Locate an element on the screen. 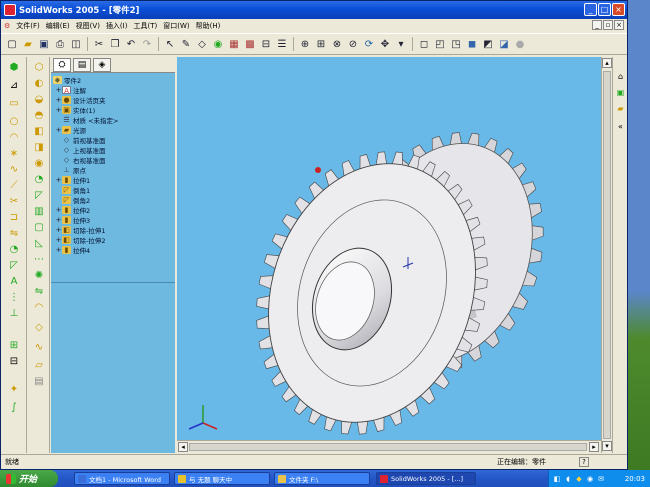  grid-tool-icon: ⊞ is located at coordinates (14, 346).